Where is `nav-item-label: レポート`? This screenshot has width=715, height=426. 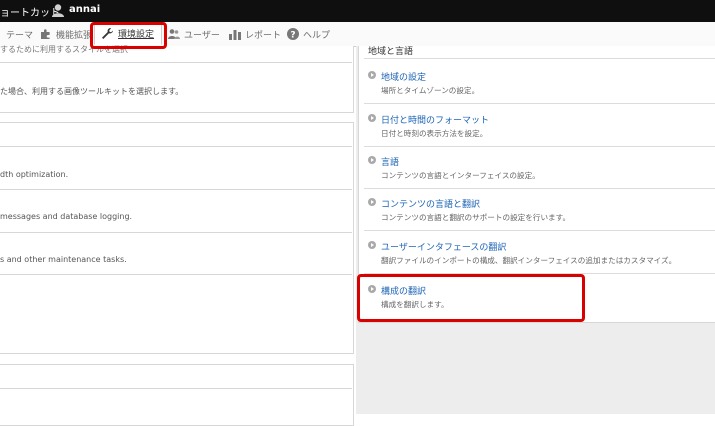 nav-item-label: レポート is located at coordinates (263, 35).